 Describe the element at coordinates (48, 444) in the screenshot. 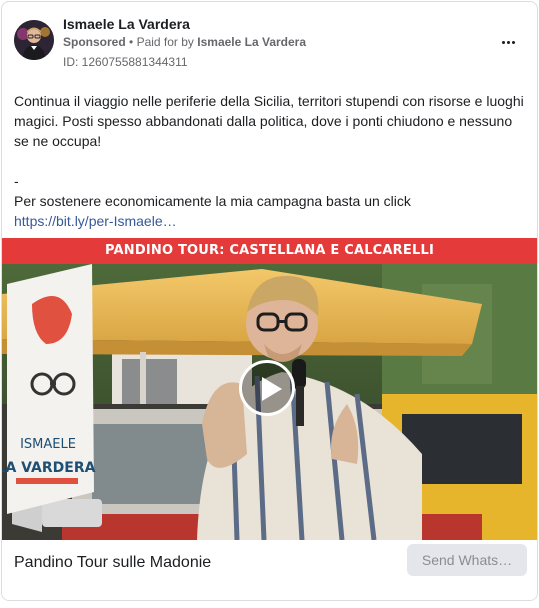

I see `poster-name: ISMAELE` at that location.